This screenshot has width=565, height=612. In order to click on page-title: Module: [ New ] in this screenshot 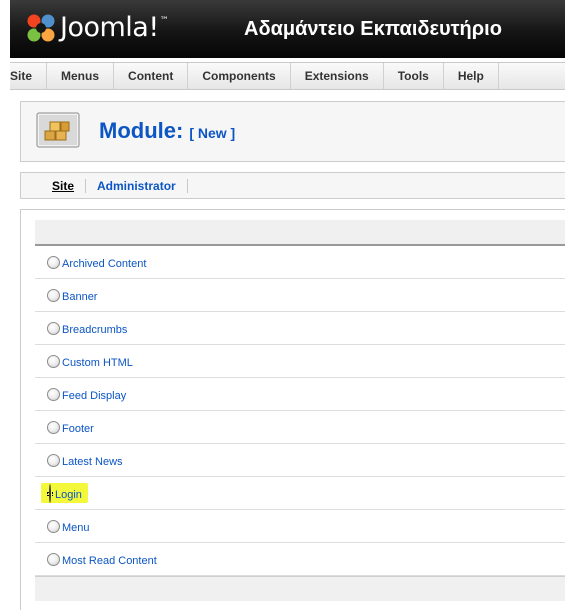, I will do `click(167, 132)`.